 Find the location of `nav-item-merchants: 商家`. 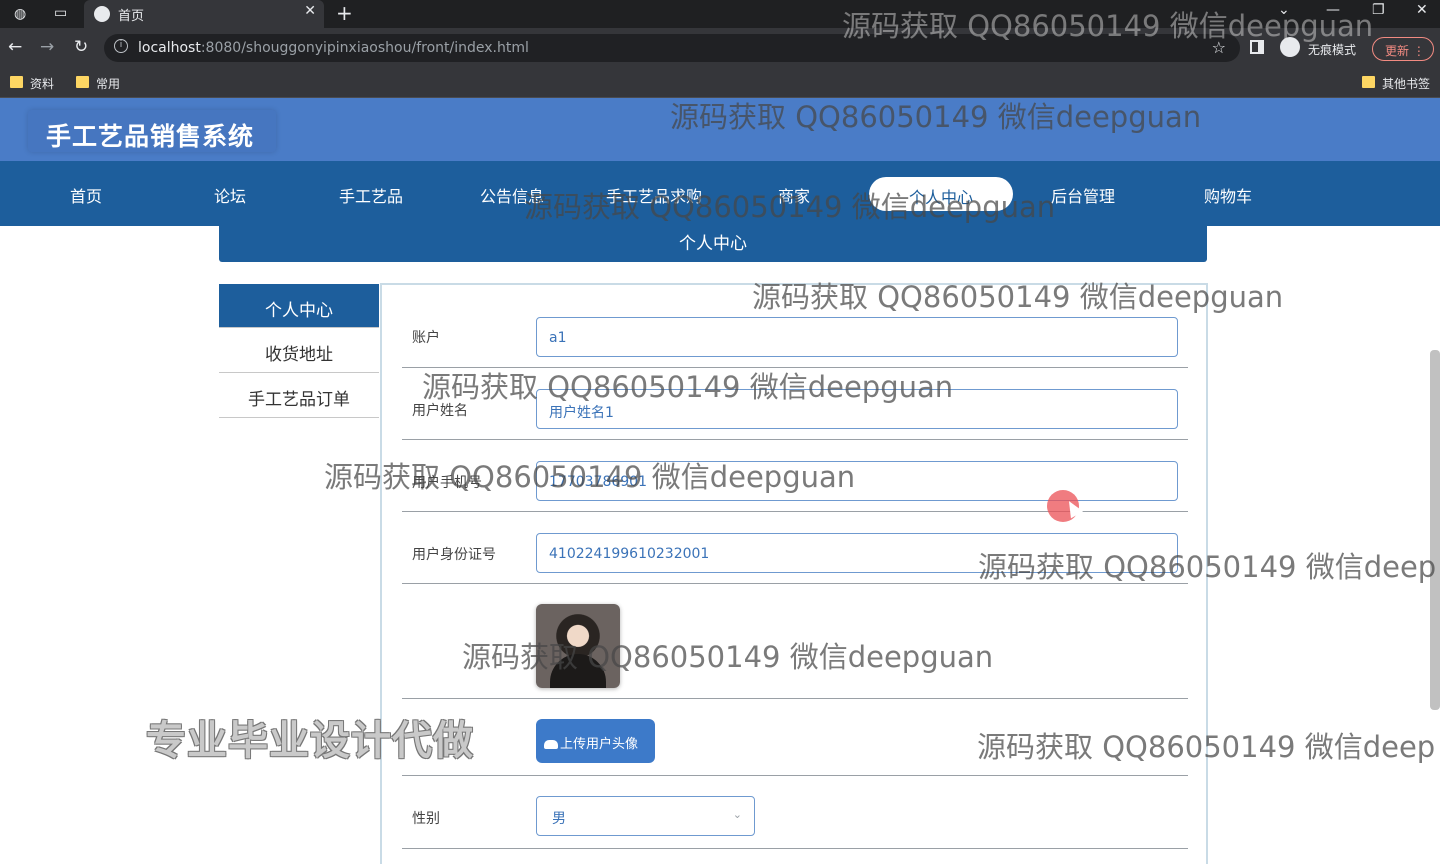

nav-item-merchants: 商家 is located at coordinates (794, 195).